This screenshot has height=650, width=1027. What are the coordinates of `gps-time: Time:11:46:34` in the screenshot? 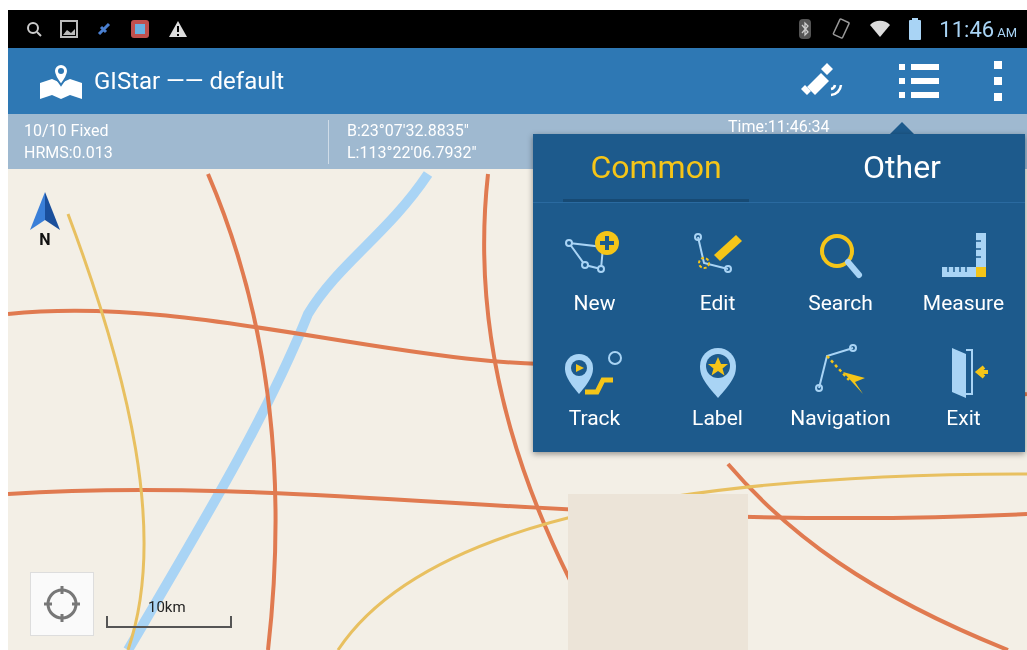 It's located at (779, 126).